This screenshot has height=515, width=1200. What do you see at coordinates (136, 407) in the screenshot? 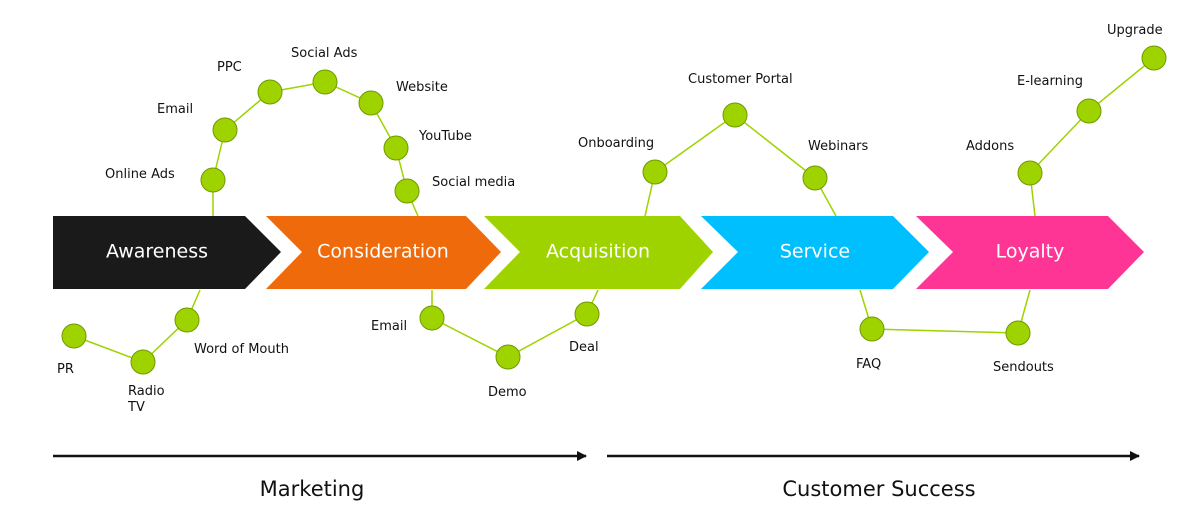
I see `label-tv: TV` at bounding box center [136, 407].